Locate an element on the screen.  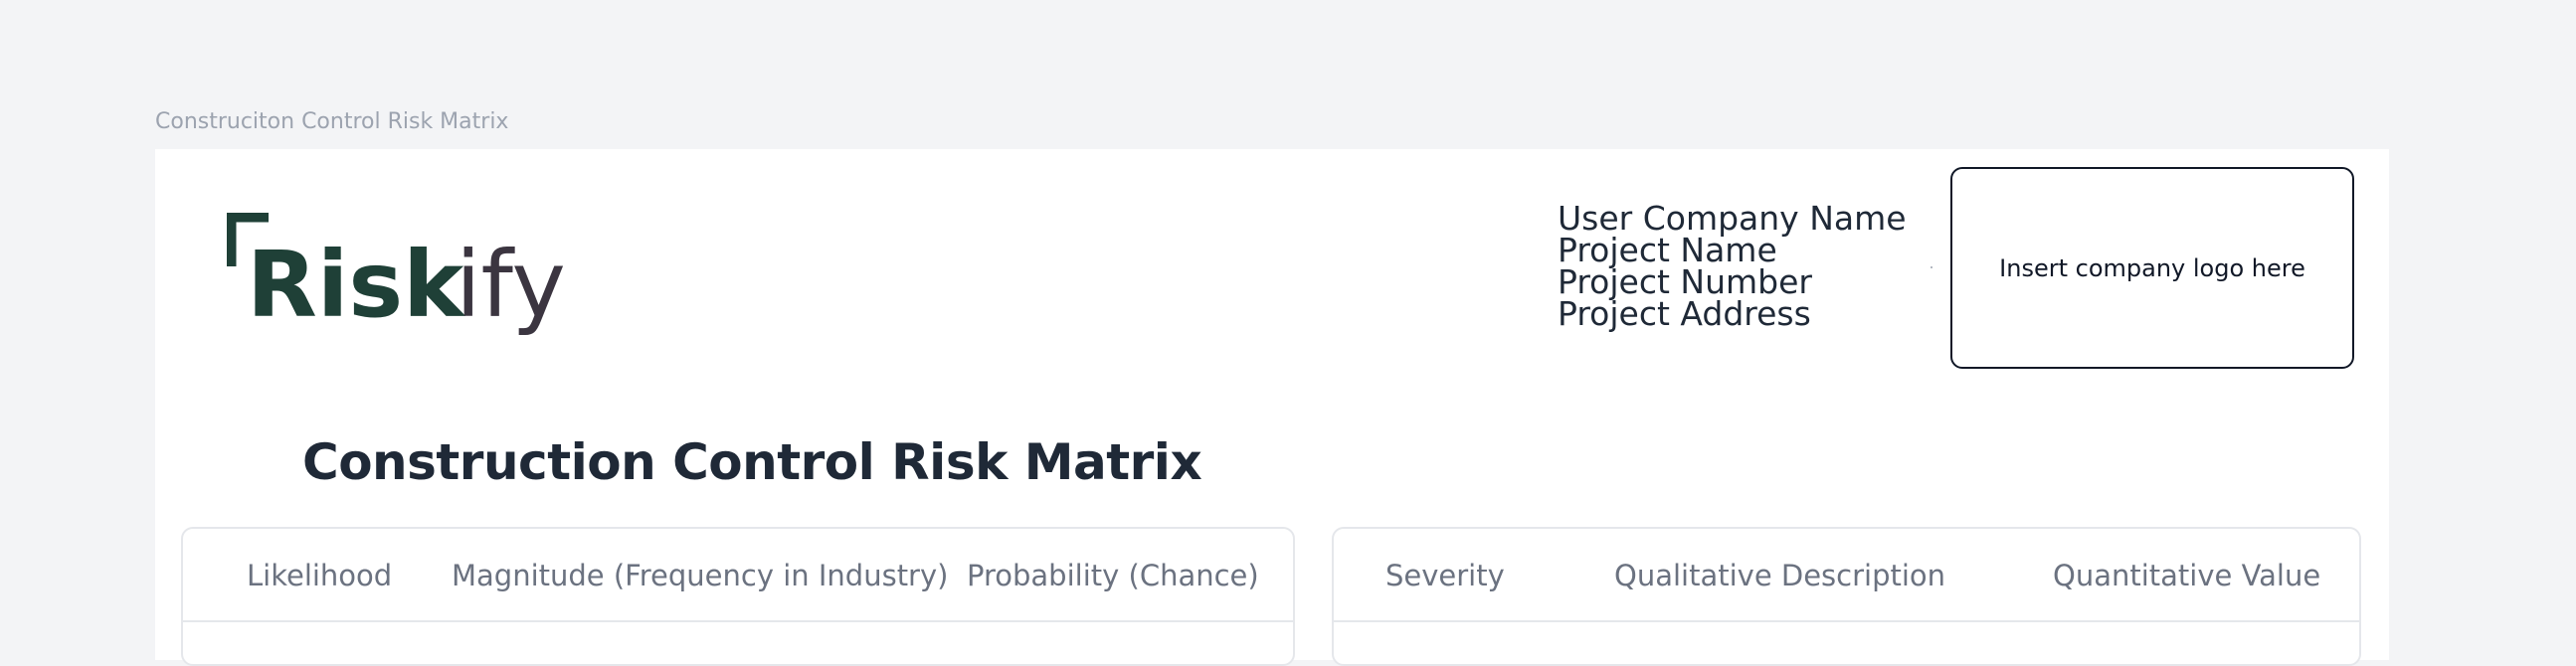
company-logo-placeholder-text: Insert company logo here is located at coordinates (2152, 268).